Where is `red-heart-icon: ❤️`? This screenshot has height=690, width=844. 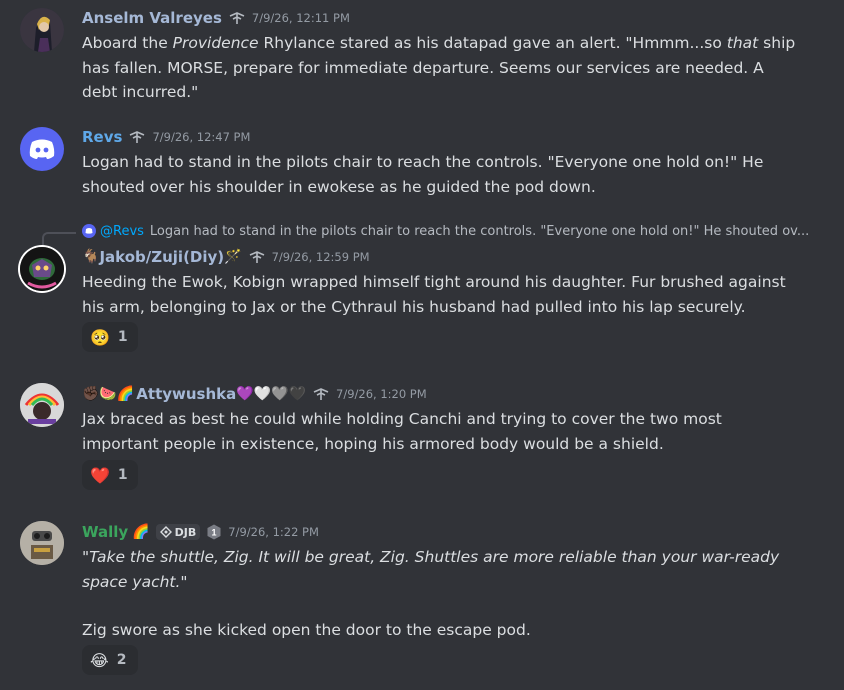 red-heart-icon: ❤️ is located at coordinates (100, 475).